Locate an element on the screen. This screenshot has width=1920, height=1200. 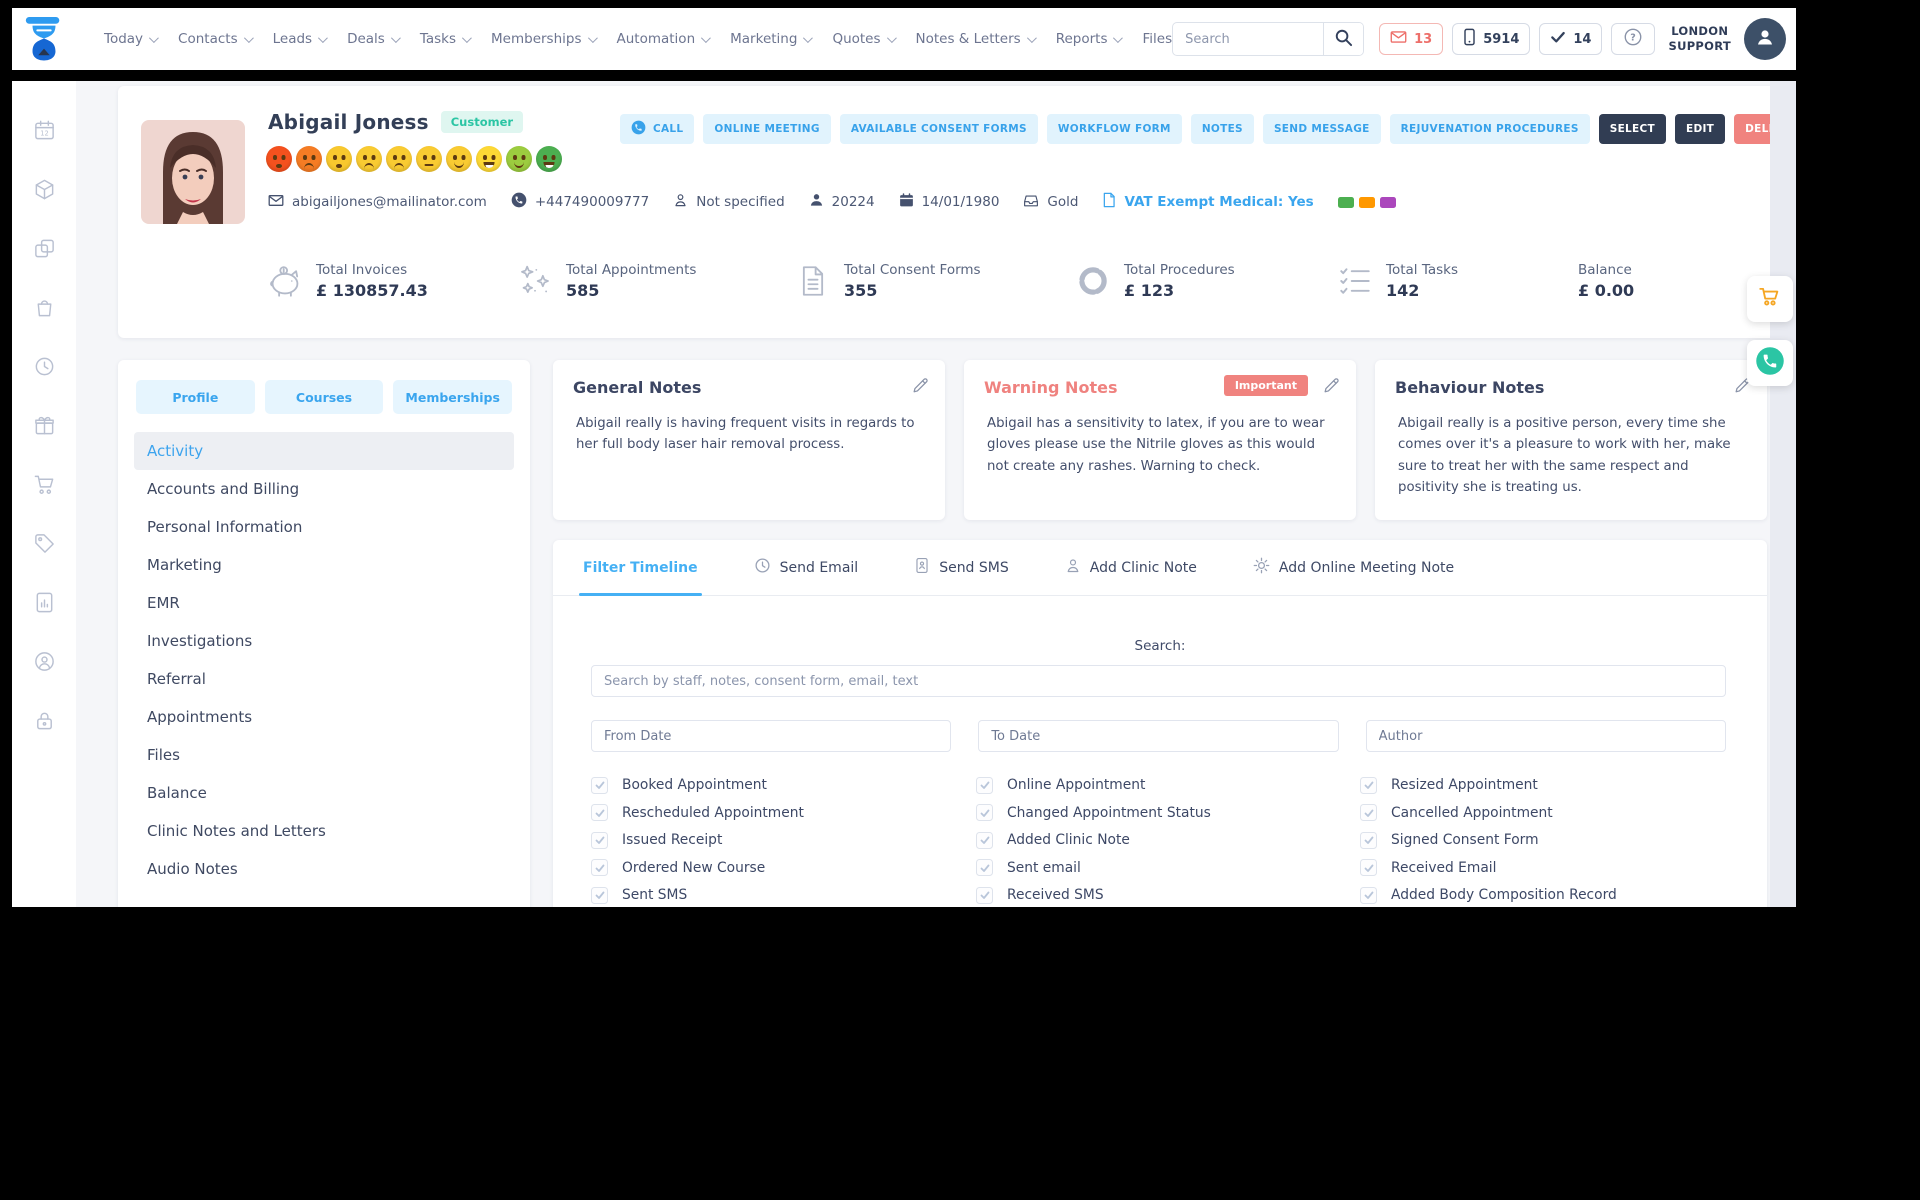
padlock-icon is located at coordinates (44, 720).